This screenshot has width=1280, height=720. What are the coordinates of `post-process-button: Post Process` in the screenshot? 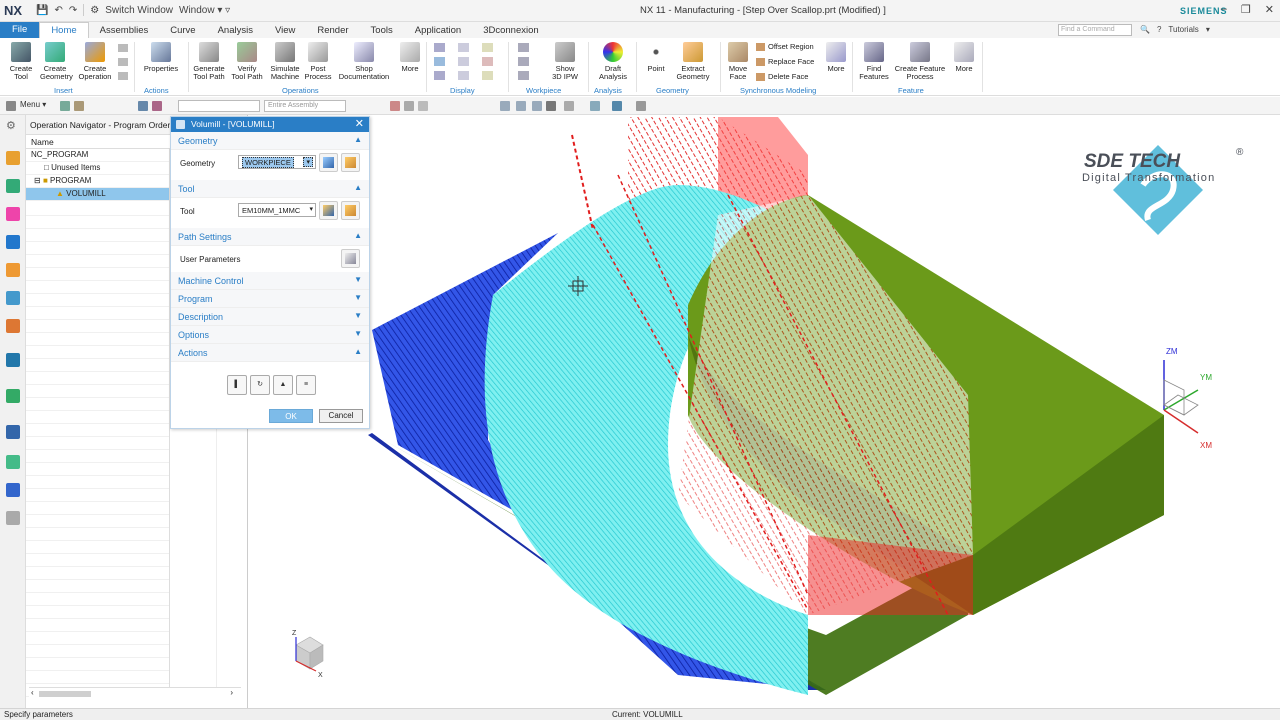 It's located at (318, 61).